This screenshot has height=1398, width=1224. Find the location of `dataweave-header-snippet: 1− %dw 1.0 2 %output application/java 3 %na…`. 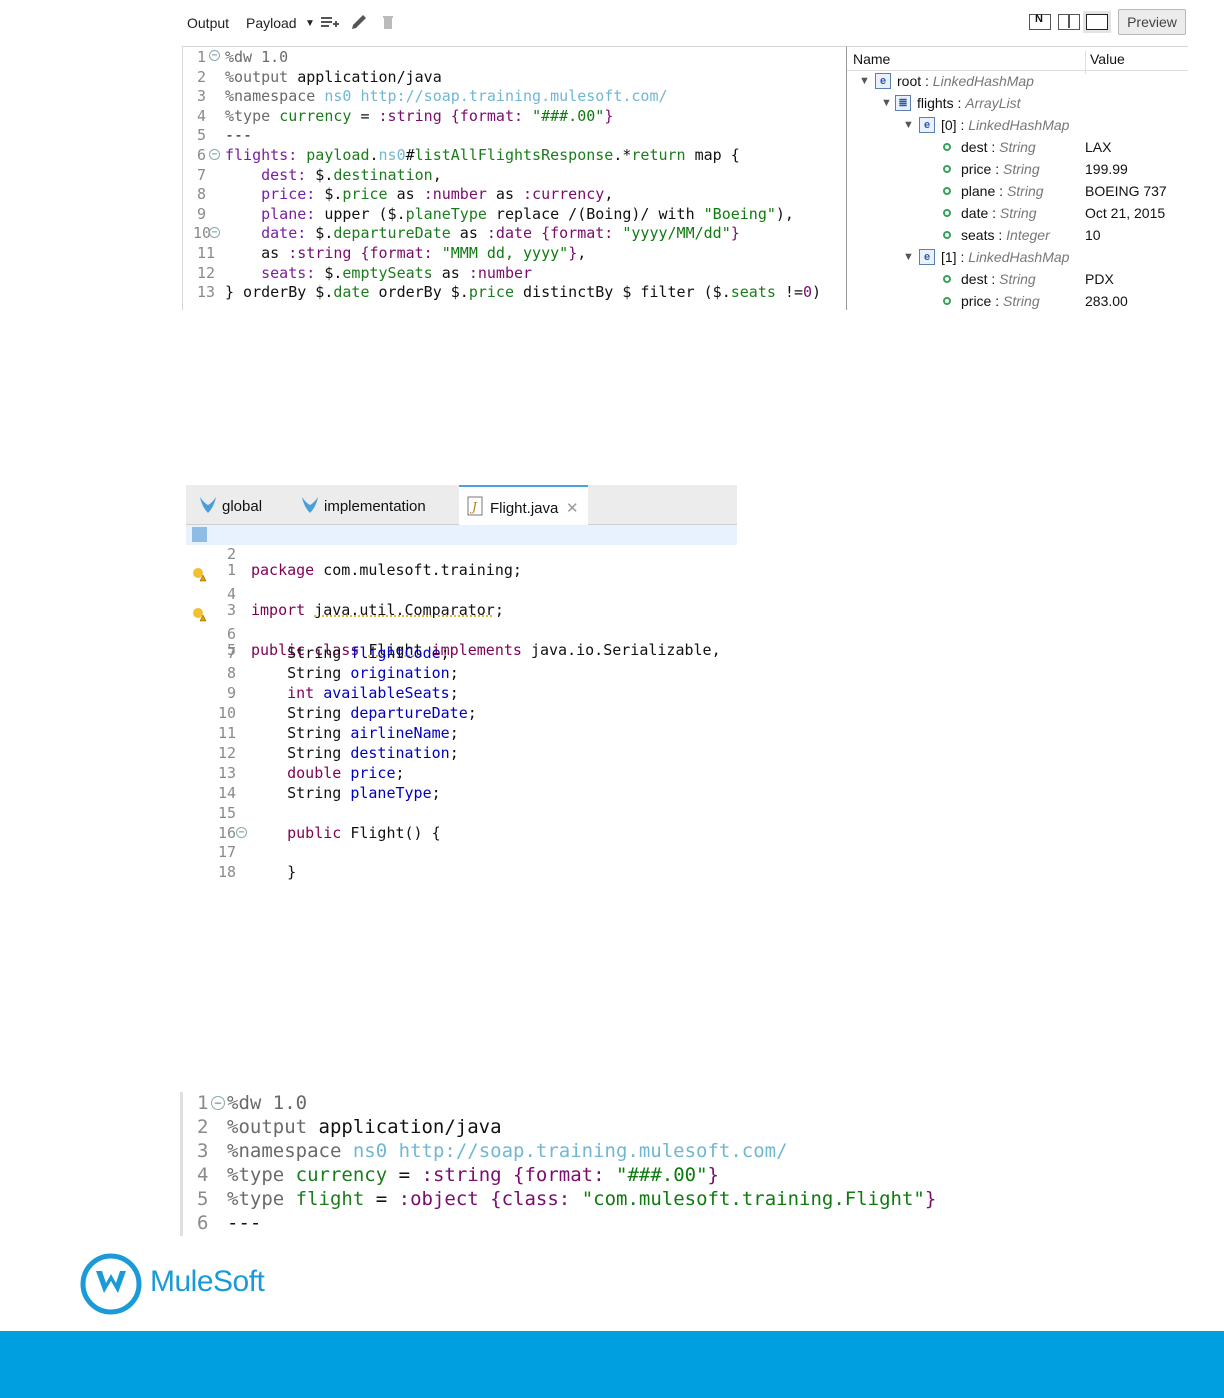

dataweave-header-snippet: 1− %dw 1.0 2 %output application/java 3 %na… is located at coordinates (560, 1164).